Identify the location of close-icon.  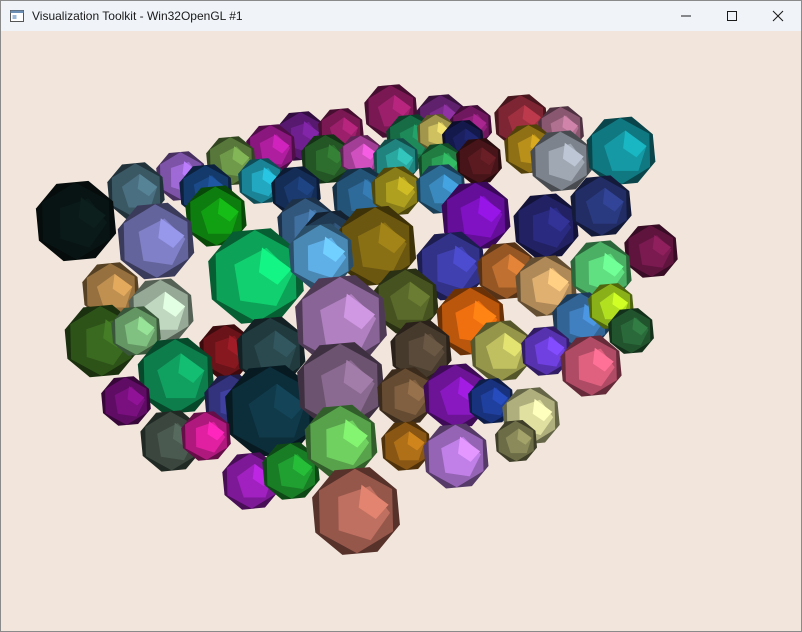
(778, 16).